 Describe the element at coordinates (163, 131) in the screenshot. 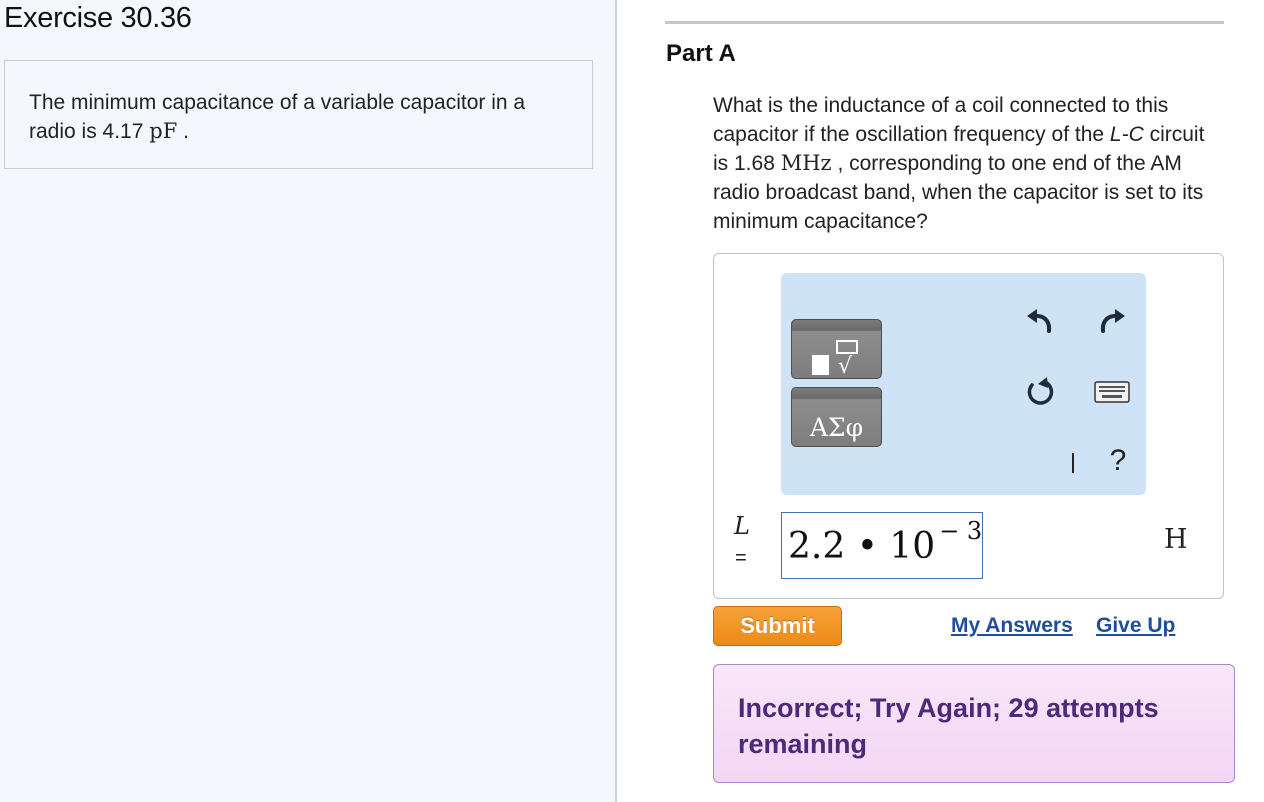

I see `capacitance-unit: pF` at that location.